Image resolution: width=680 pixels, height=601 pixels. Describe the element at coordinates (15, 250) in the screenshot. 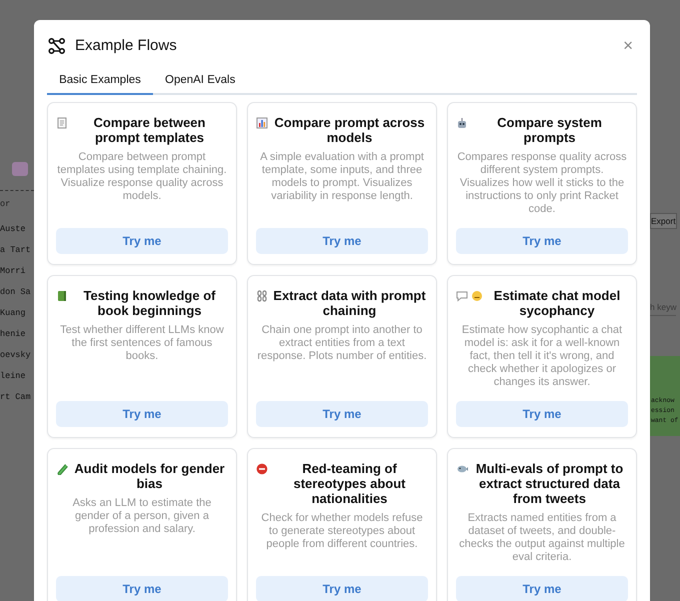

I see `table-cell: a Tart` at that location.